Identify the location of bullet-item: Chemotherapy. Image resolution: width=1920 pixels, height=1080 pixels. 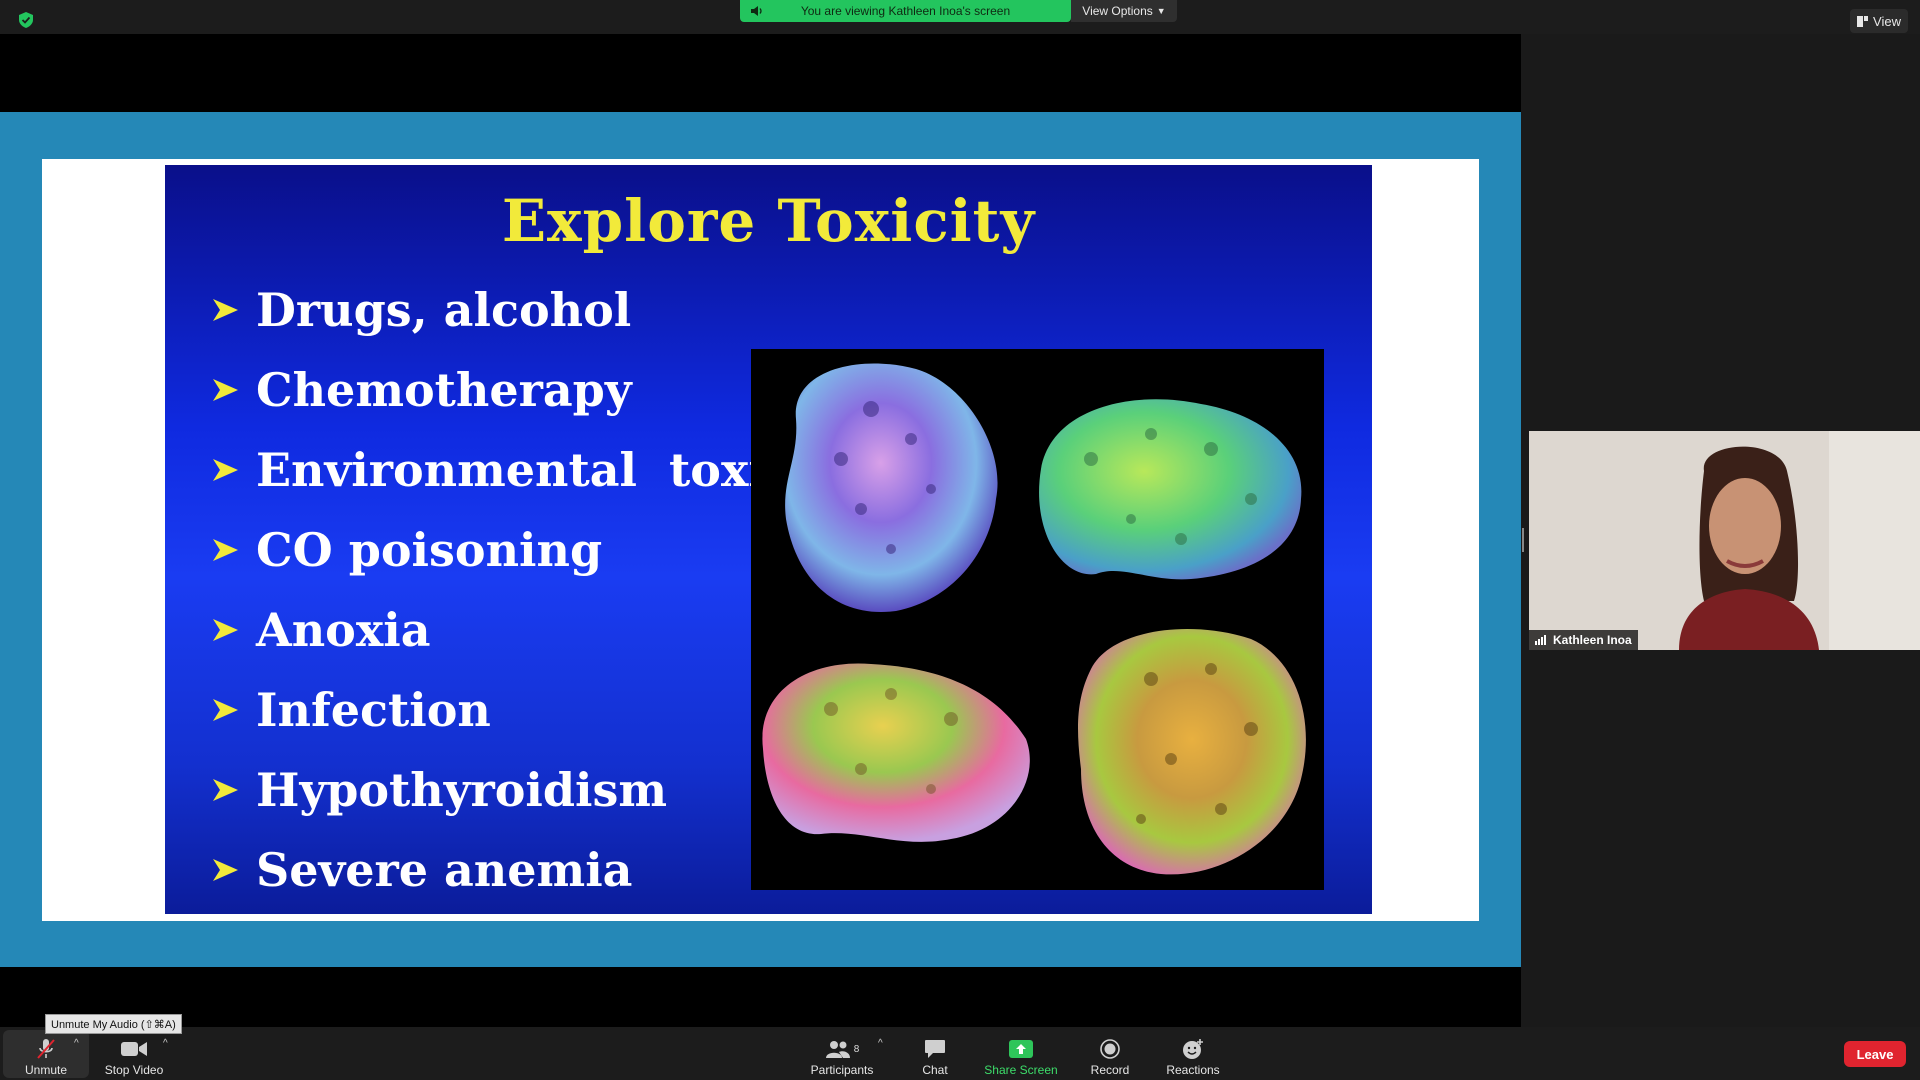
(504, 390).